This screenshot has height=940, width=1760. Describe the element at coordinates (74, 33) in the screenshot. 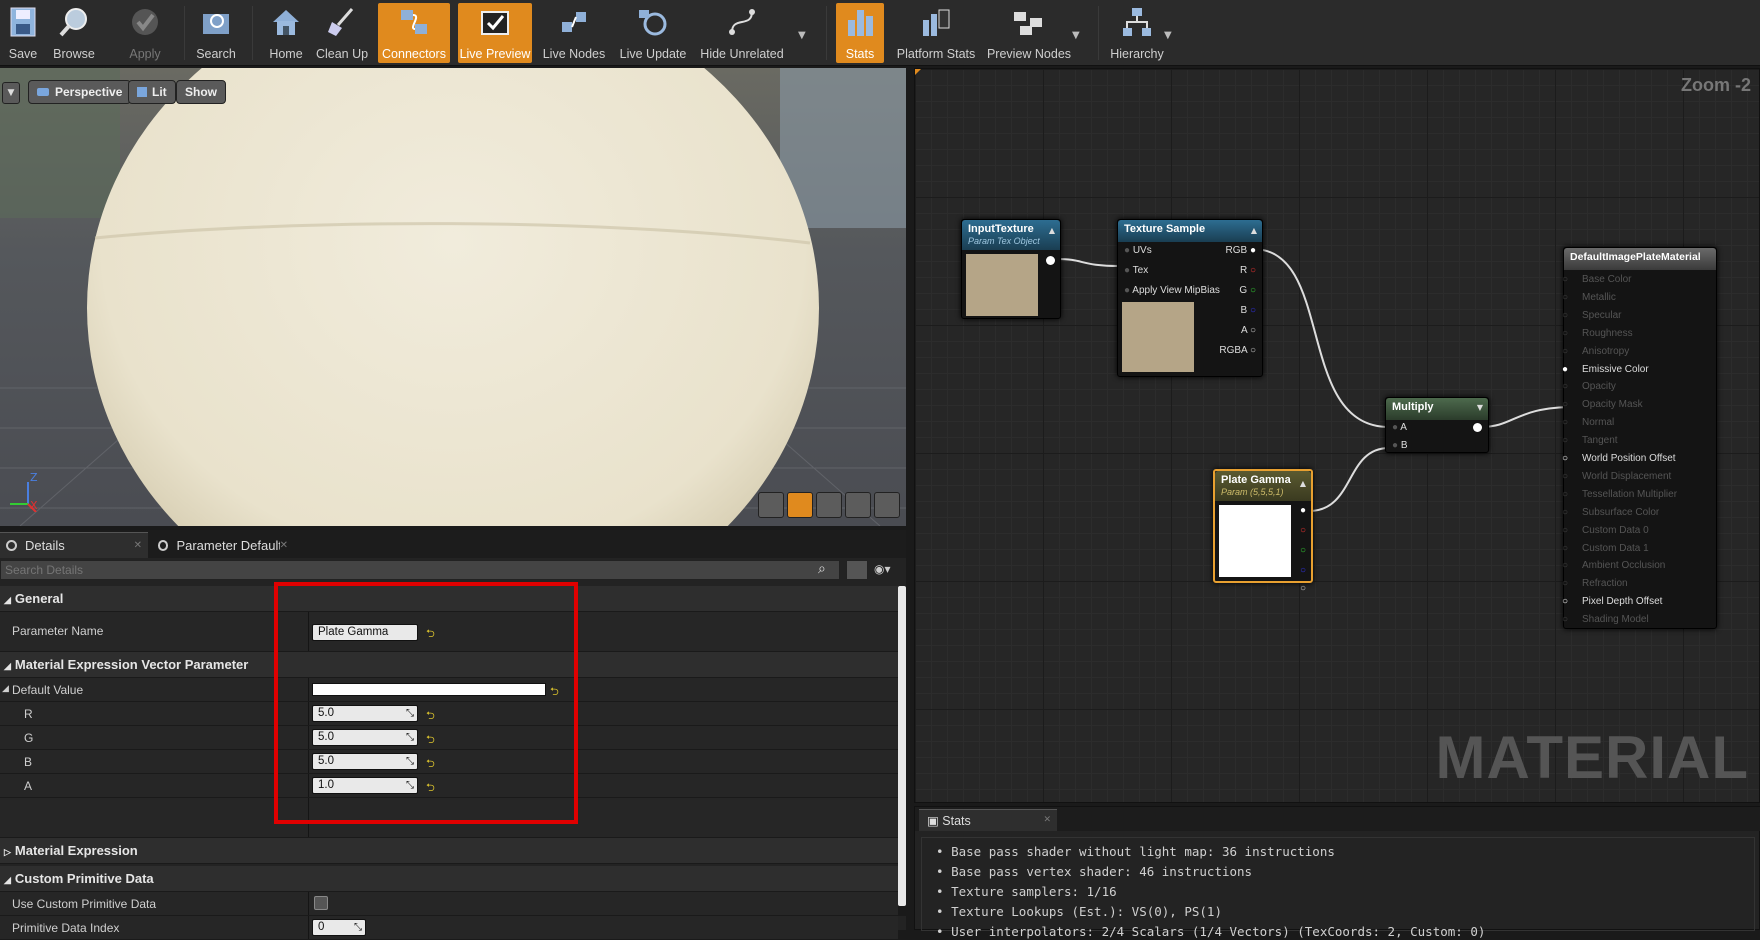

I see `browse-button: Browse` at that location.